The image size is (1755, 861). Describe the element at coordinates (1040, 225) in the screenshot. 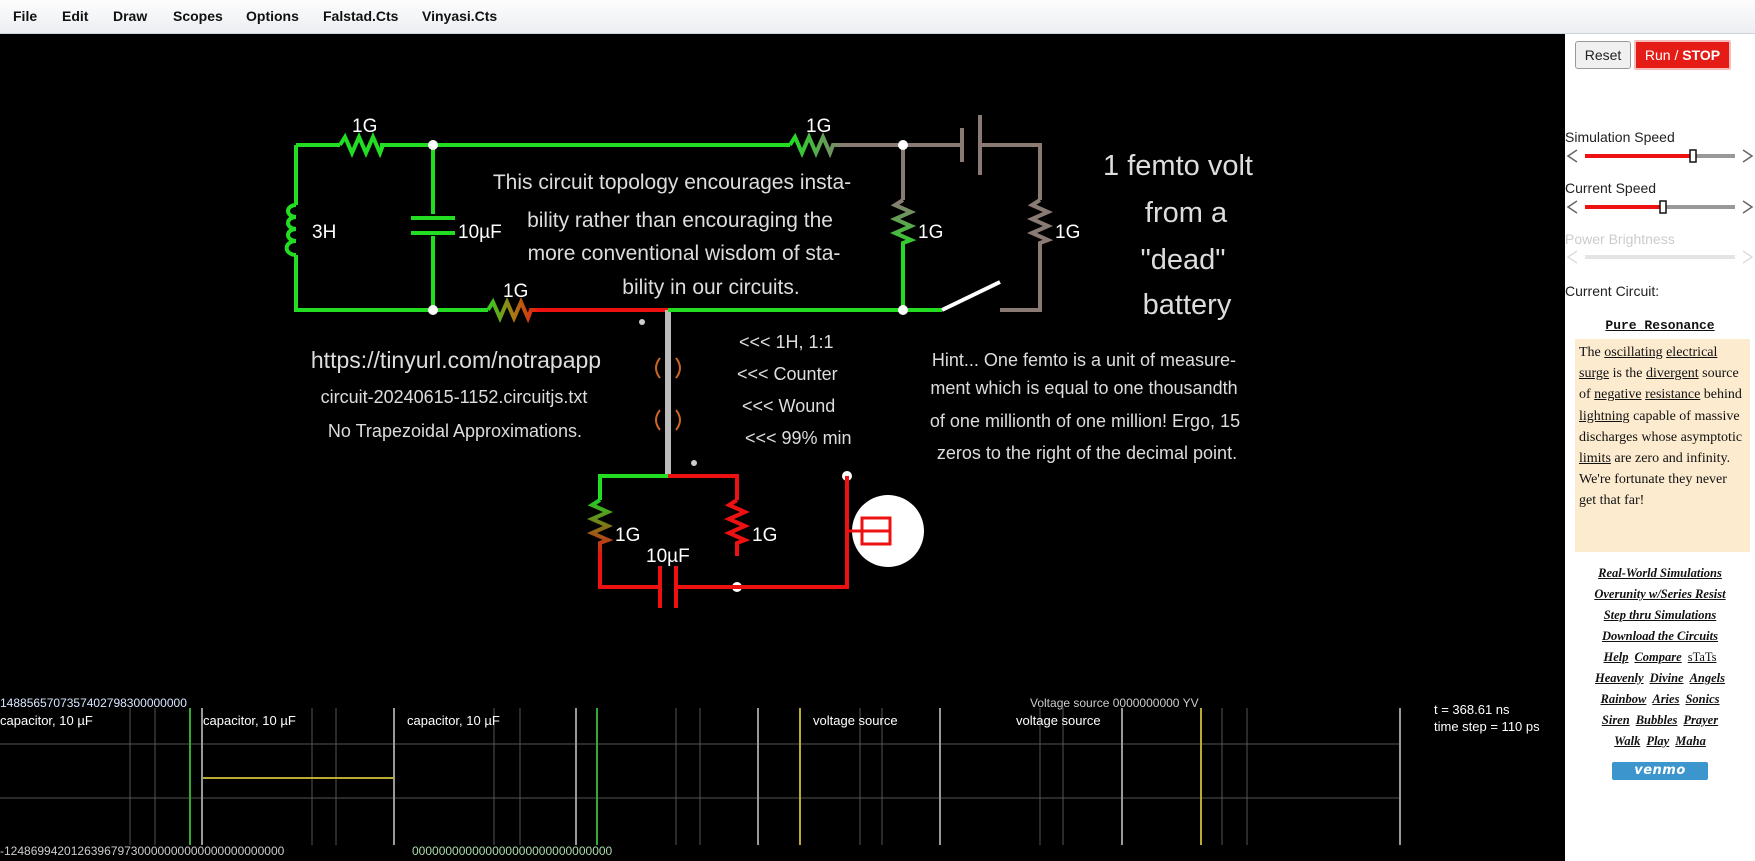

I see `resistor-far-right` at that location.